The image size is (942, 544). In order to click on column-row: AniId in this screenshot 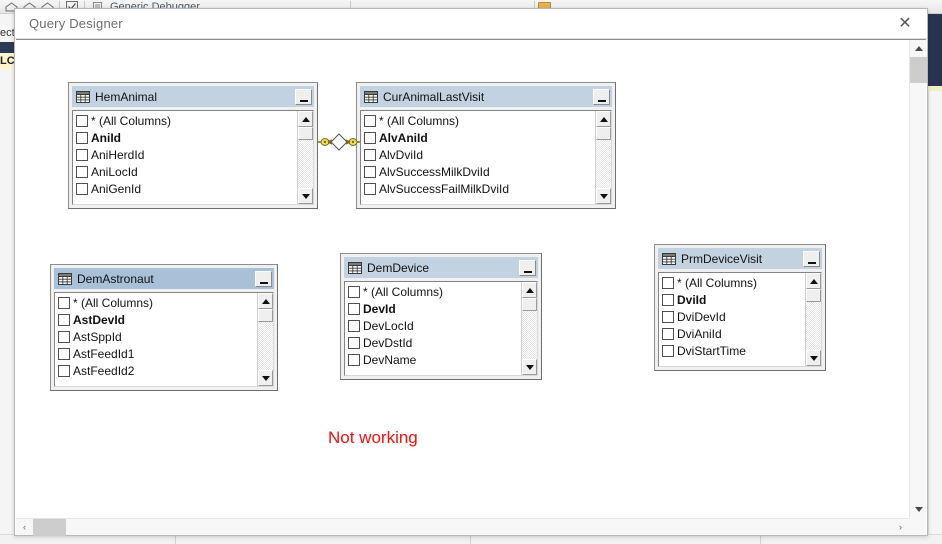, I will do `click(185, 137)`.